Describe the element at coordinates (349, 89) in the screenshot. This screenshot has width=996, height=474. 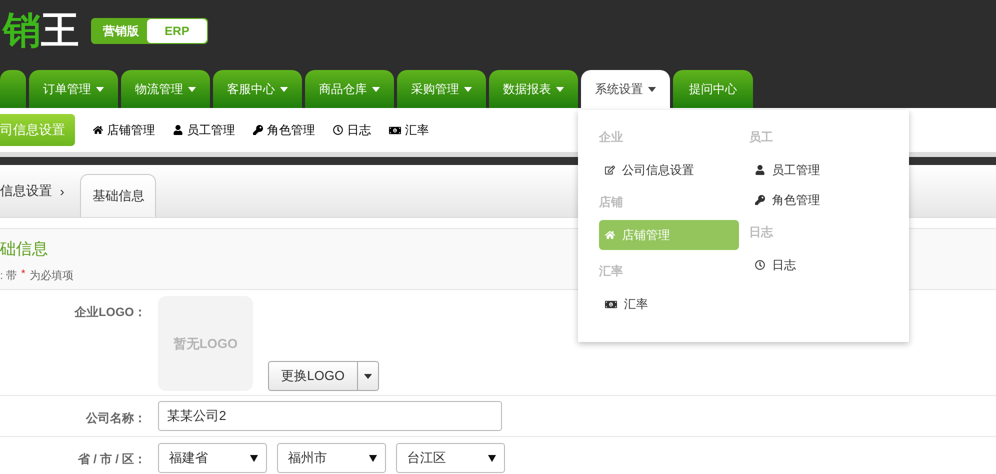
I see `nav-tab: 商品仓库` at that location.